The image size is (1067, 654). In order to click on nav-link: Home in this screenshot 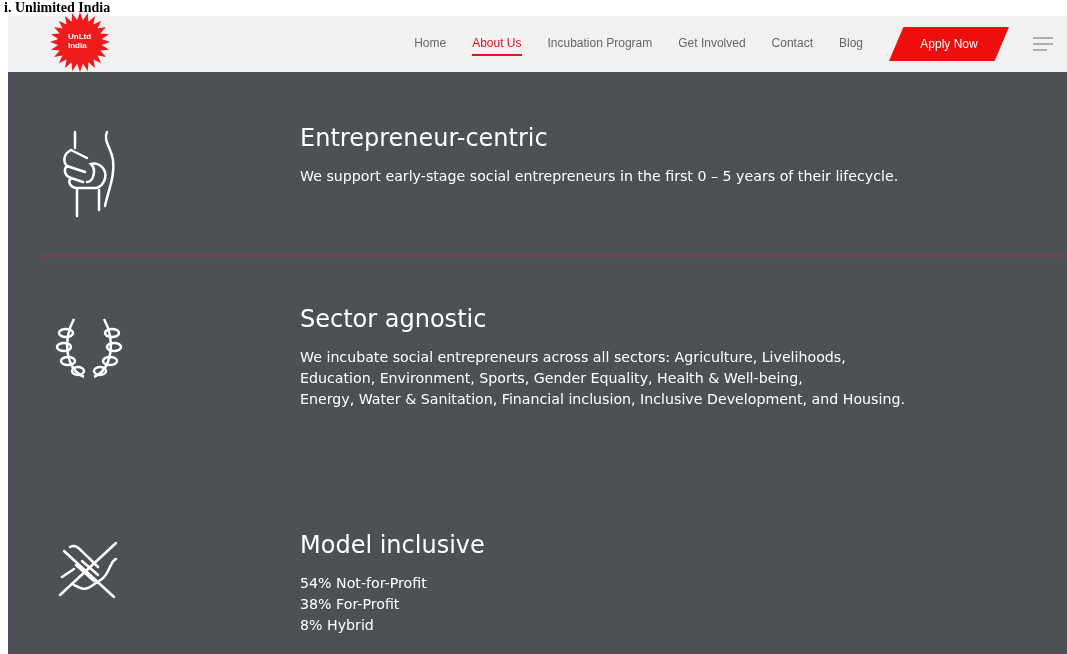, I will do `click(430, 44)`.